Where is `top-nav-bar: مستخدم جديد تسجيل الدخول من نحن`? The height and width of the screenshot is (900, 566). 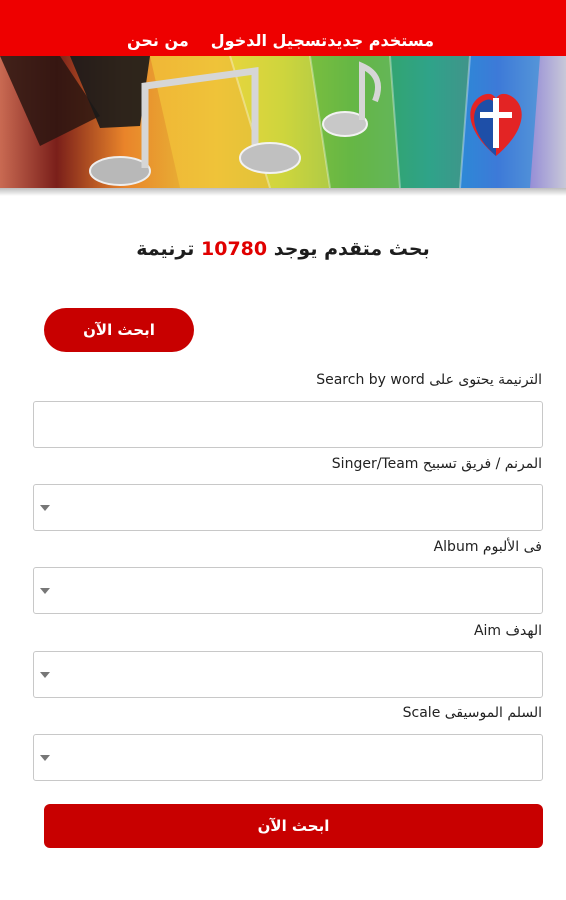 top-nav-bar: مستخدم جديد تسجيل الدخول من نحن is located at coordinates (283, 28).